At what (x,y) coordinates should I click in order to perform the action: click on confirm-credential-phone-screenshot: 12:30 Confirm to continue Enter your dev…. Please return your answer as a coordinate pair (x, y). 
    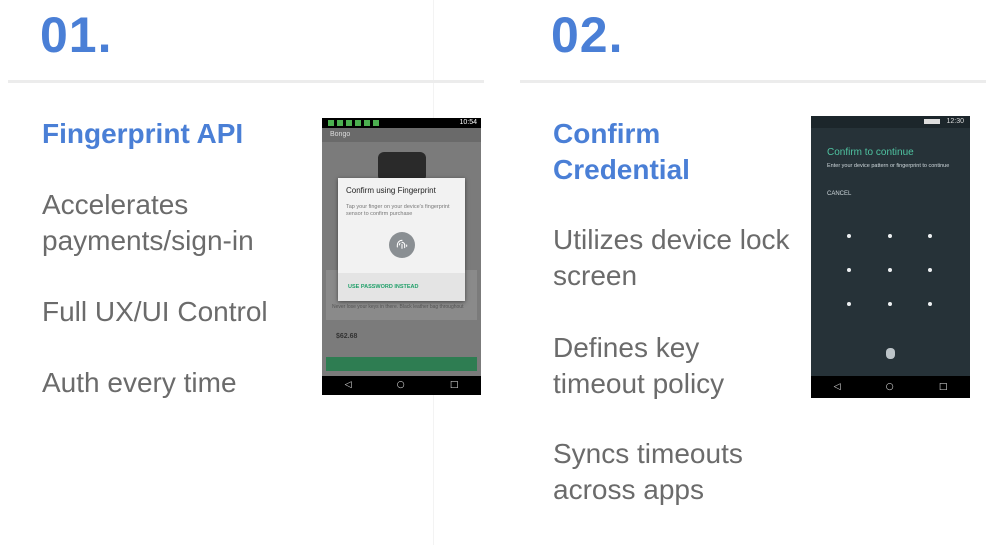
    Looking at the image, I should click on (890, 257).